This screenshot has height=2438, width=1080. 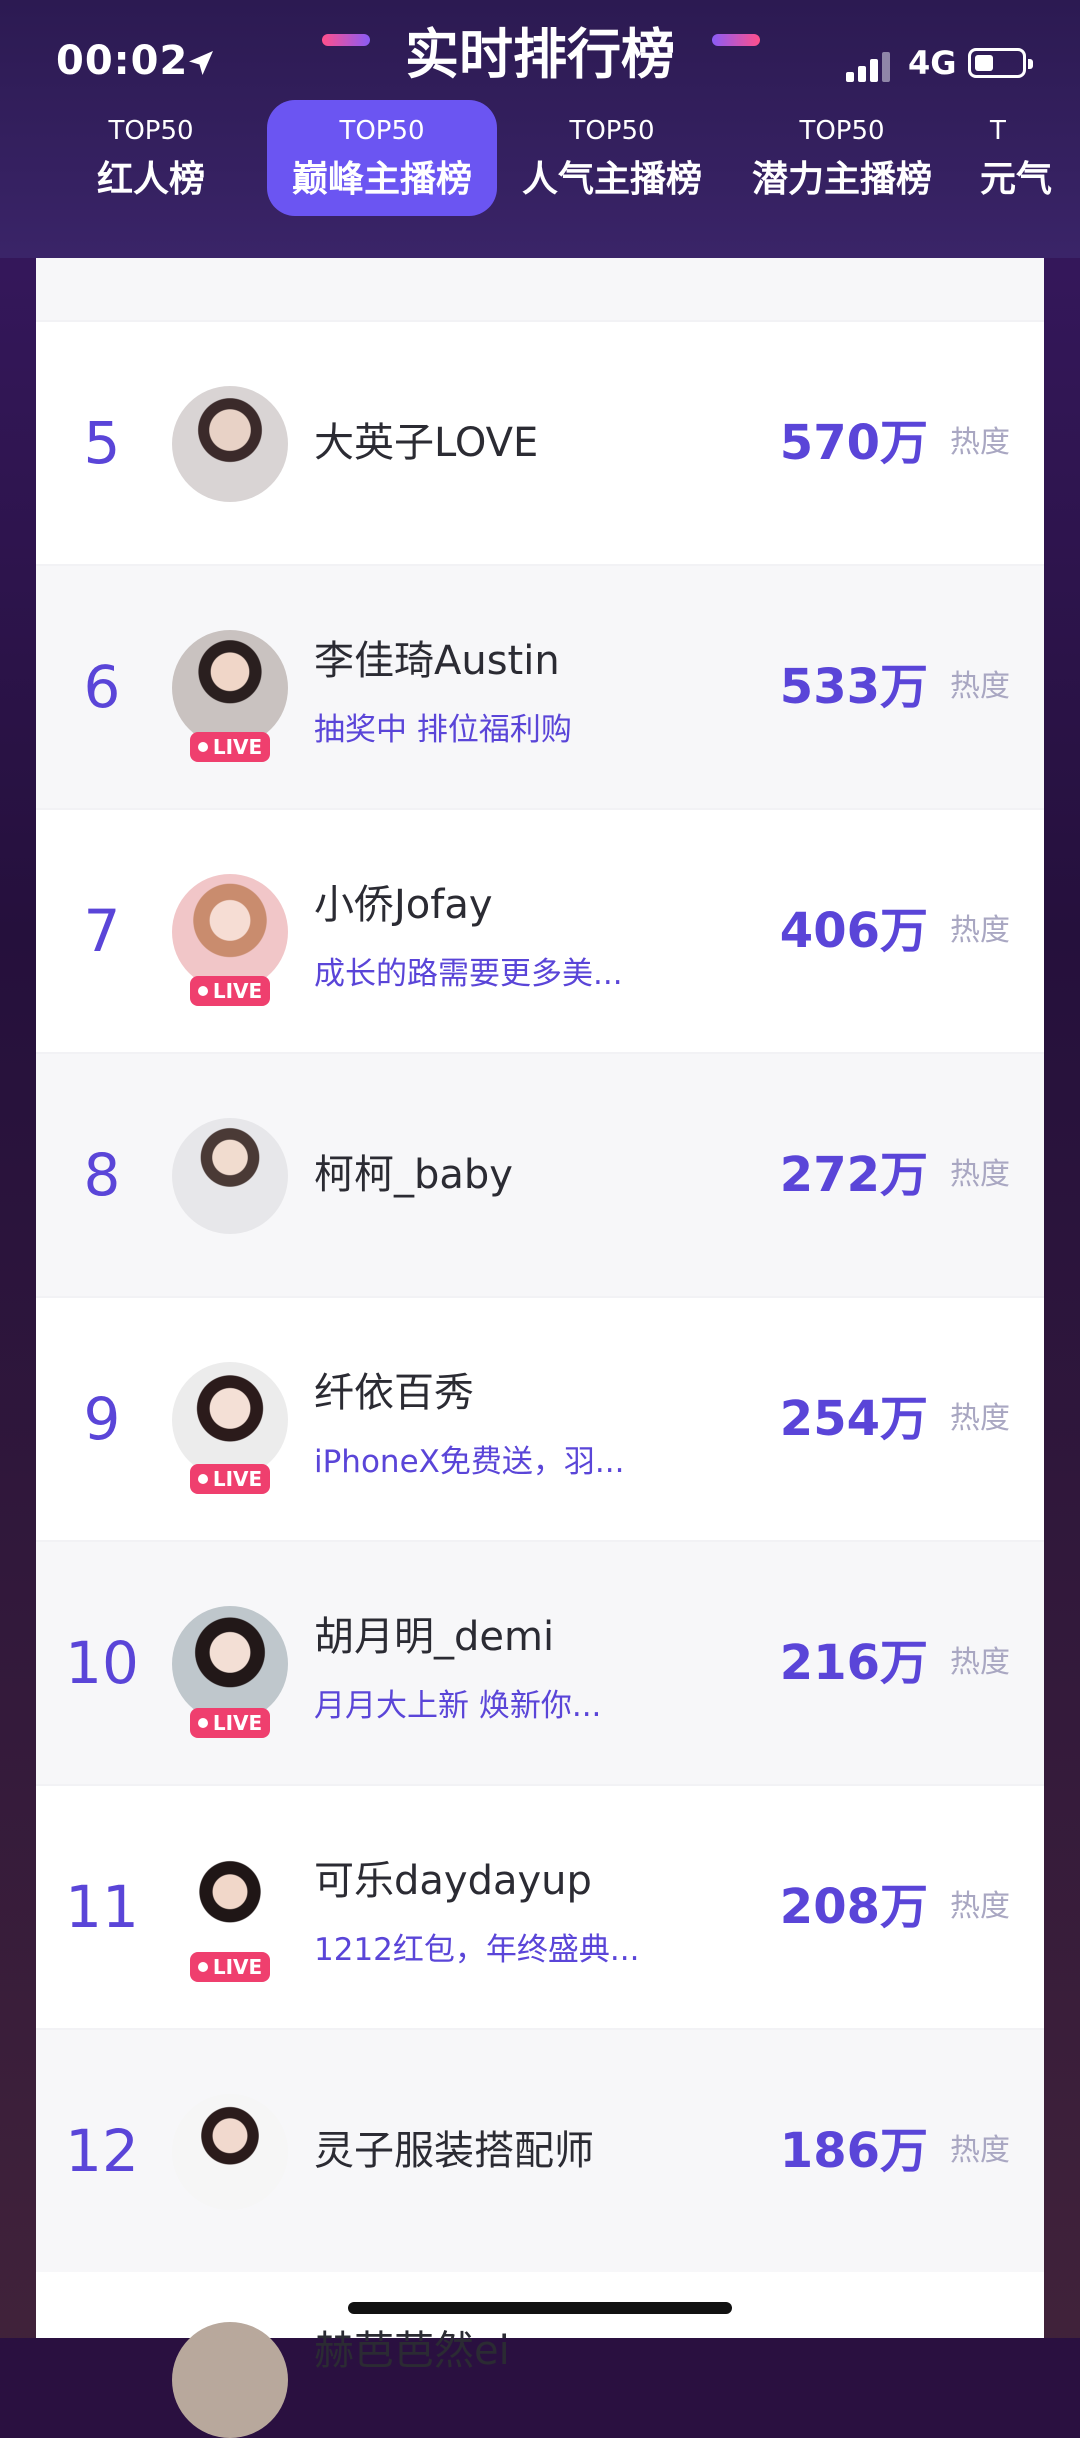 What do you see at coordinates (540, 289) in the screenshot?
I see `previous-row-partial` at bounding box center [540, 289].